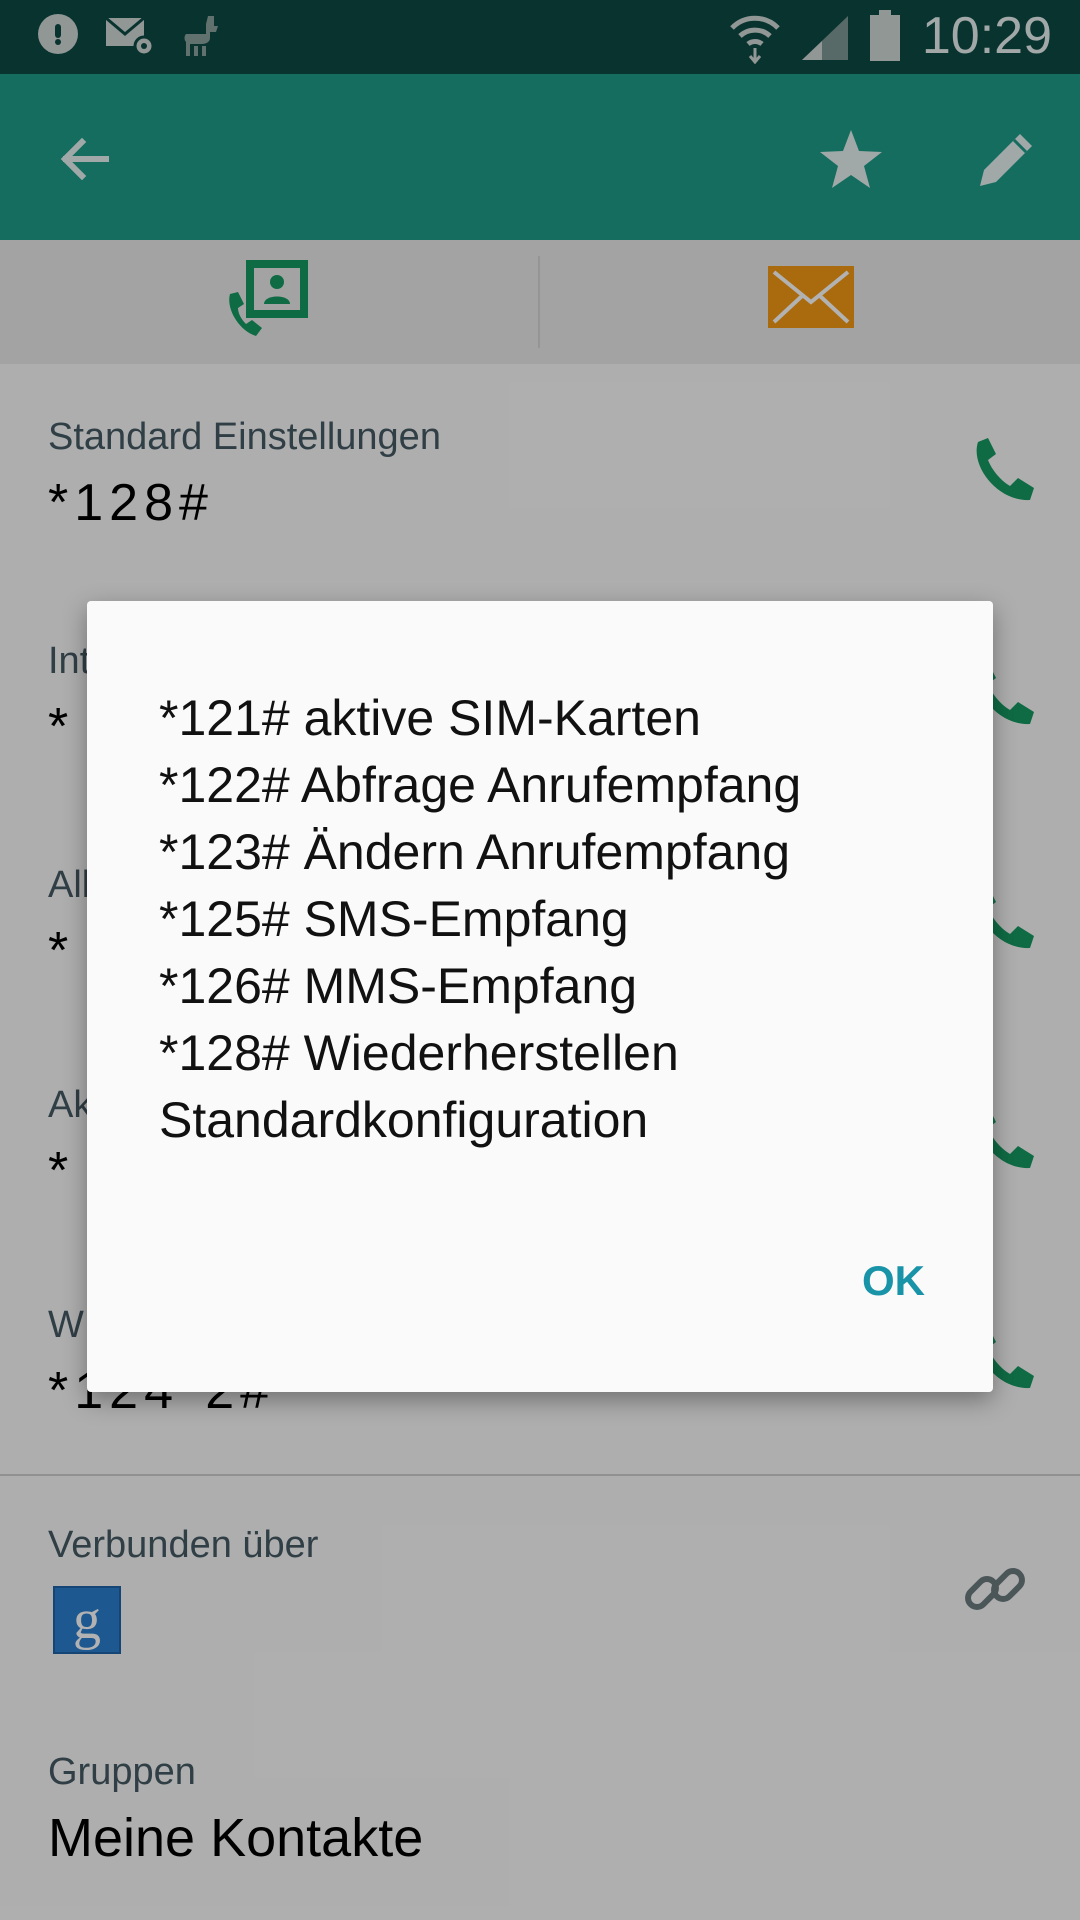  What do you see at coordinates (404, 1120) in the screenshot?
I see `dialog-line: Standardkonfiguration` at bounding box center [404, 1120].